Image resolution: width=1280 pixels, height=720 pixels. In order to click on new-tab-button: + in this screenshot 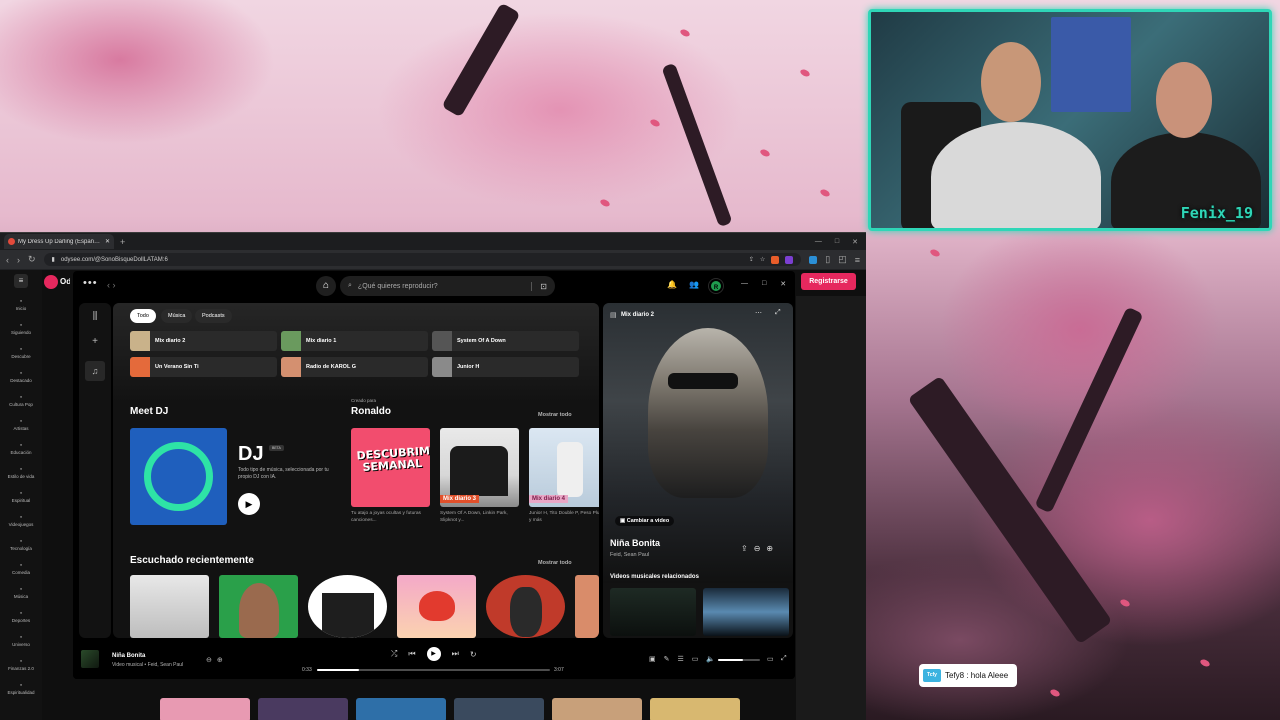, I will do `click(122, 242)`.